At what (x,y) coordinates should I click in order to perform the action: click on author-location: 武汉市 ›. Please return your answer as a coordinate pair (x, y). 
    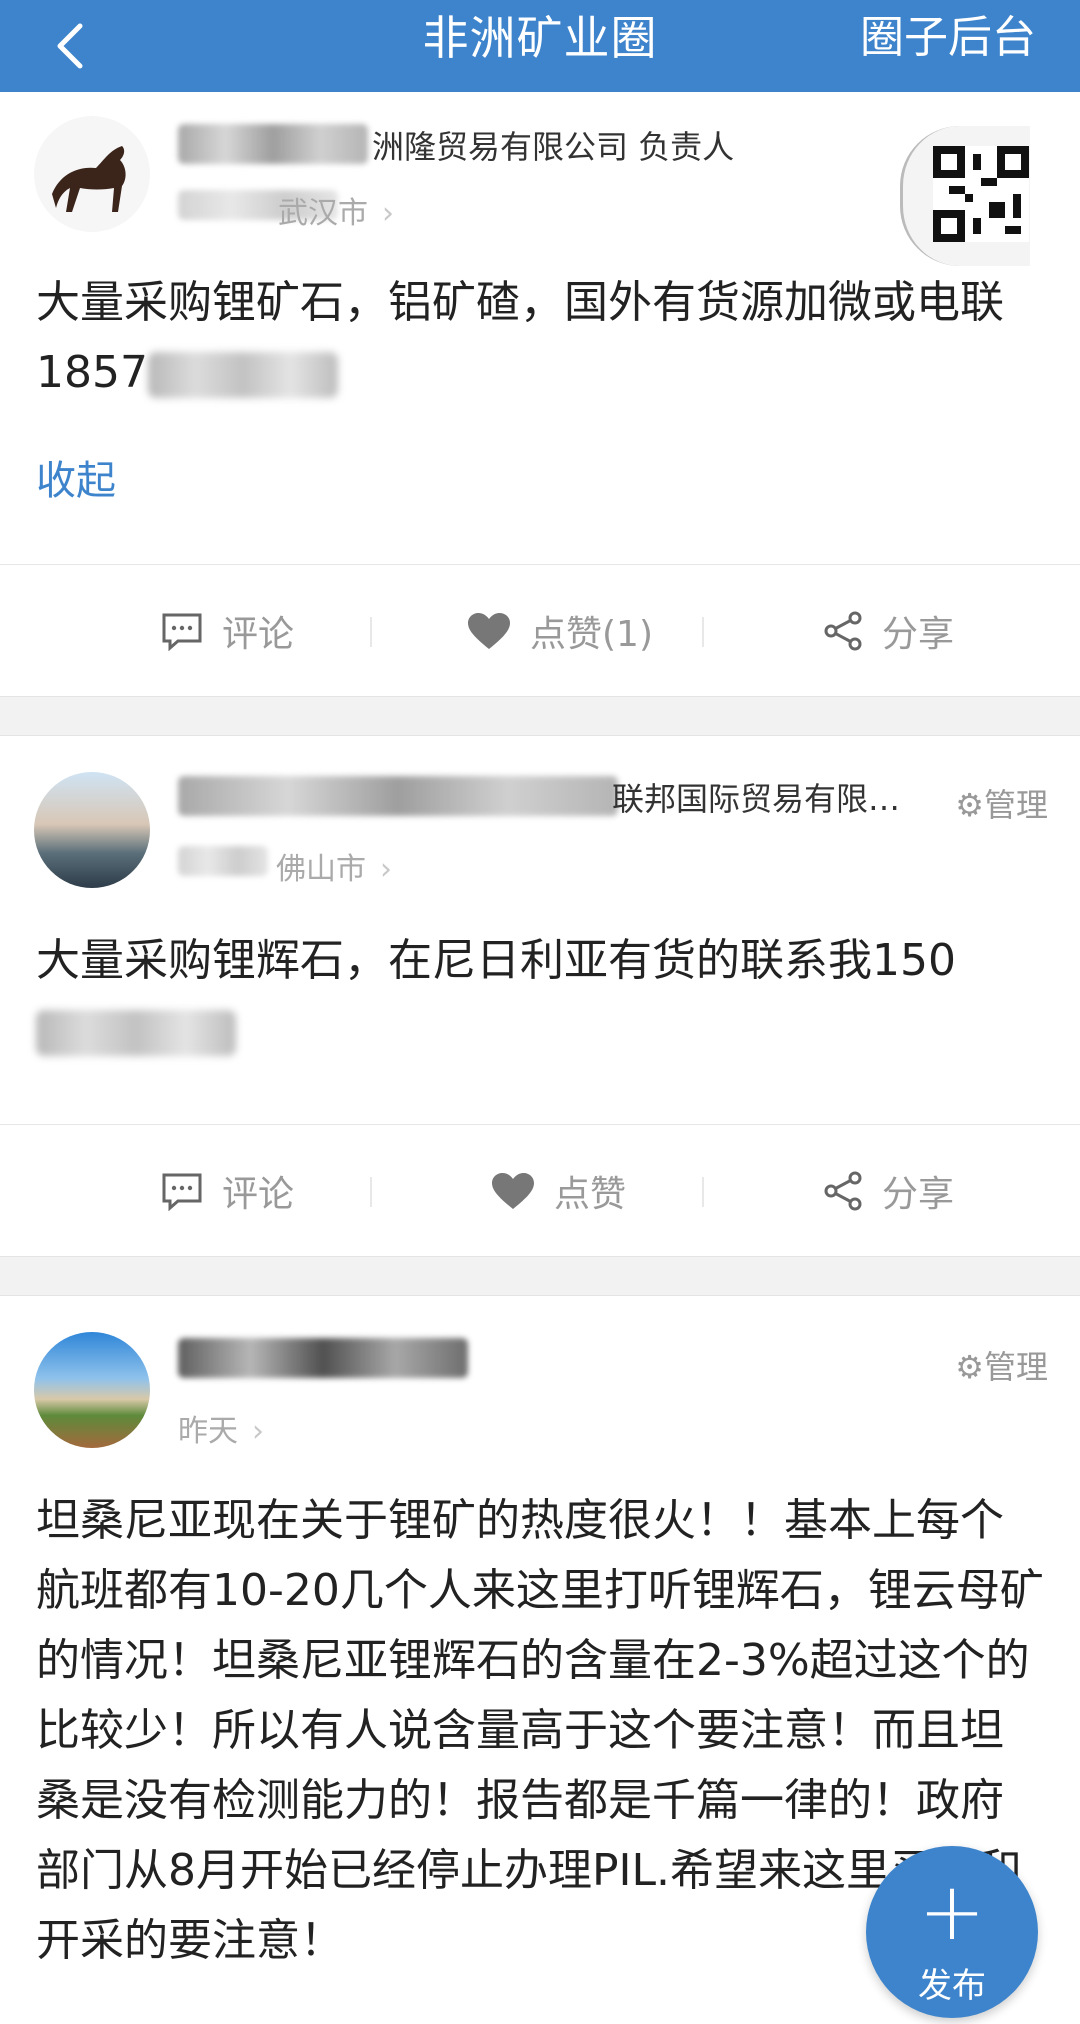
    Looking at the image, I should click on (336, 210).